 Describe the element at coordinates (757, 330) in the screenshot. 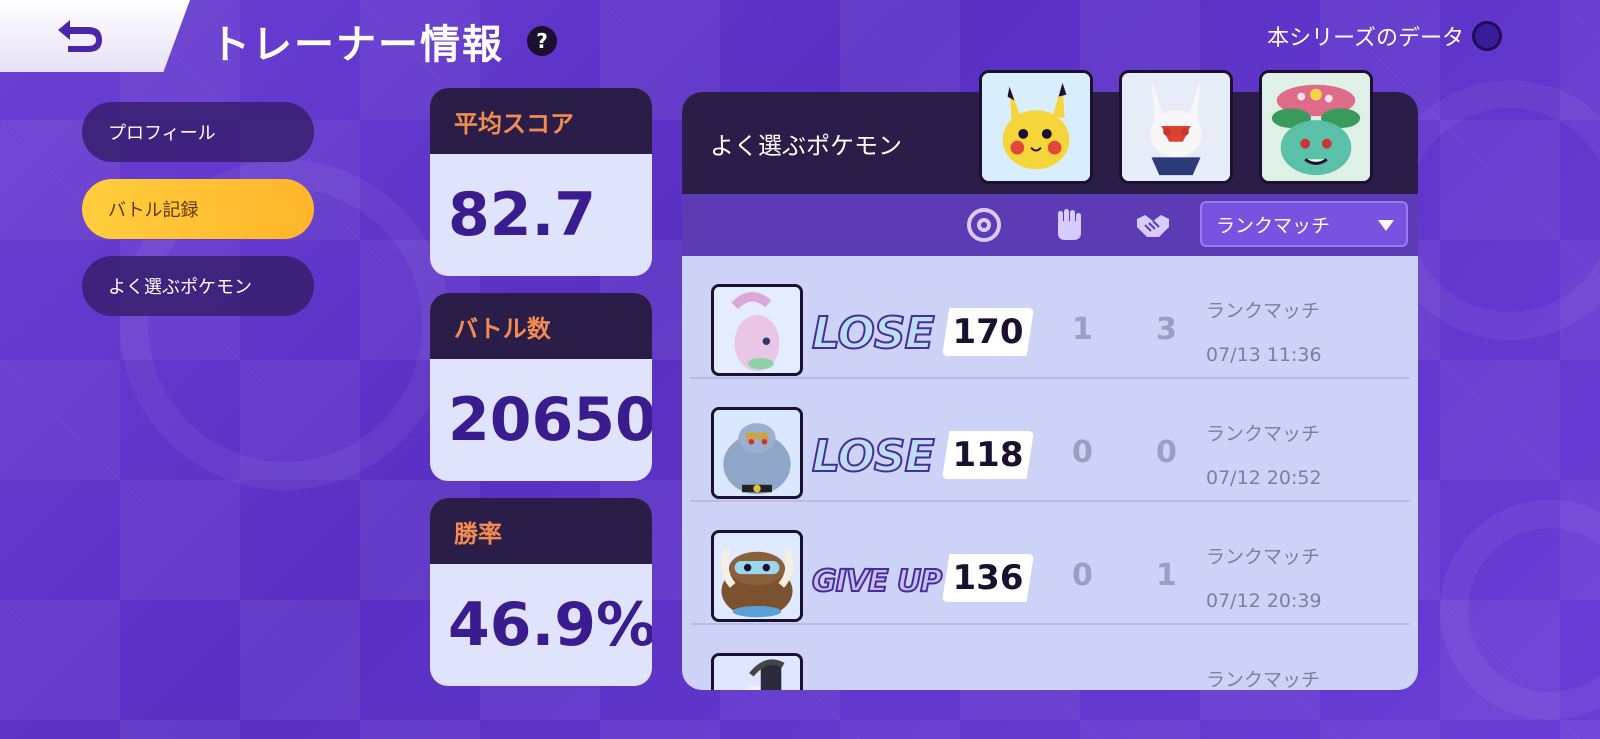

I see `goodra-portrait` at that location.